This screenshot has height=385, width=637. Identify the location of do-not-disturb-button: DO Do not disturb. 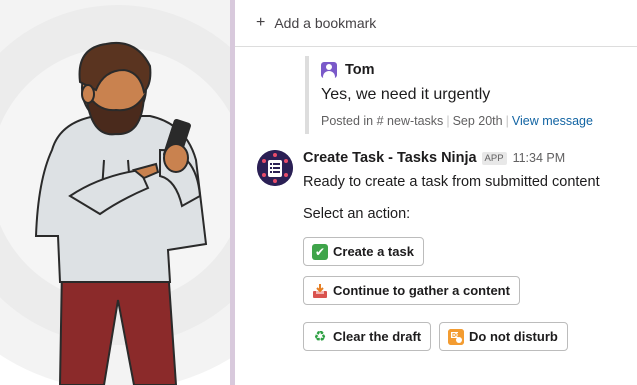
(503, 336).